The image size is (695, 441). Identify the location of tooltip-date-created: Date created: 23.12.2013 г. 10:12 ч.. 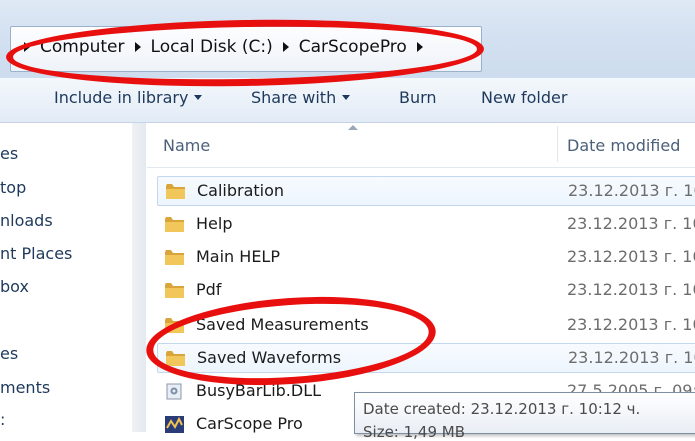
(502, 409).